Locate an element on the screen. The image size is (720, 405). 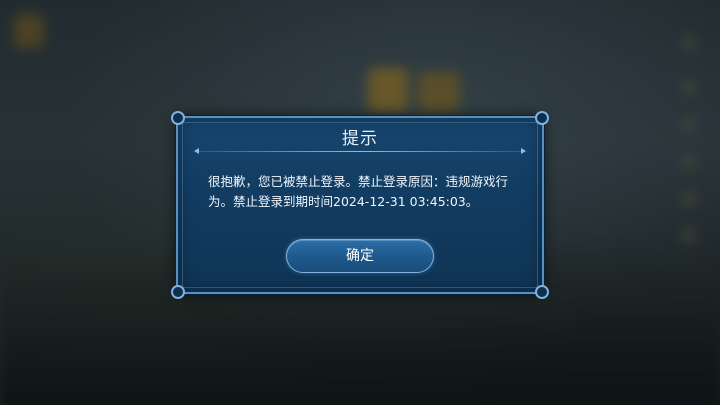
confirm-button: 确定 is located at coordinates (360, 256).